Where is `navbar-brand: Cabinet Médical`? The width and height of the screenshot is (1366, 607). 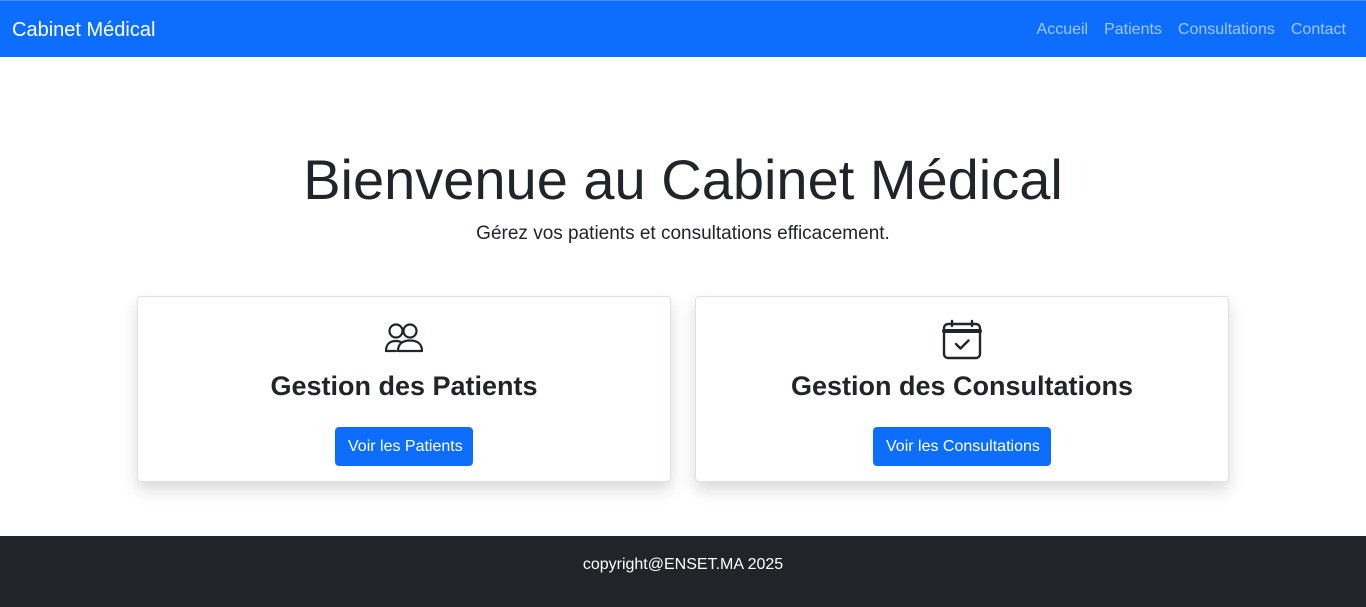 navbar-brand: Cabinet Médical is located at coordinates (83, 30).